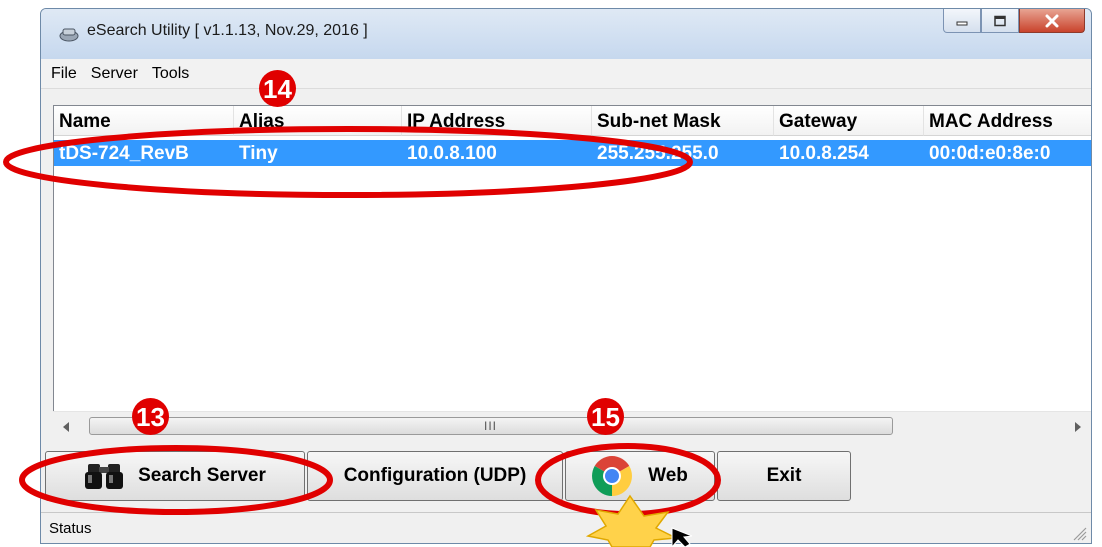 This screenshot has width=1102, height=547. What do you see at coordinates (990, 153) in the screenshot?
I see `cell-mac-address: 00:0d:e0:8e:0` at bounding box center [990, 153].